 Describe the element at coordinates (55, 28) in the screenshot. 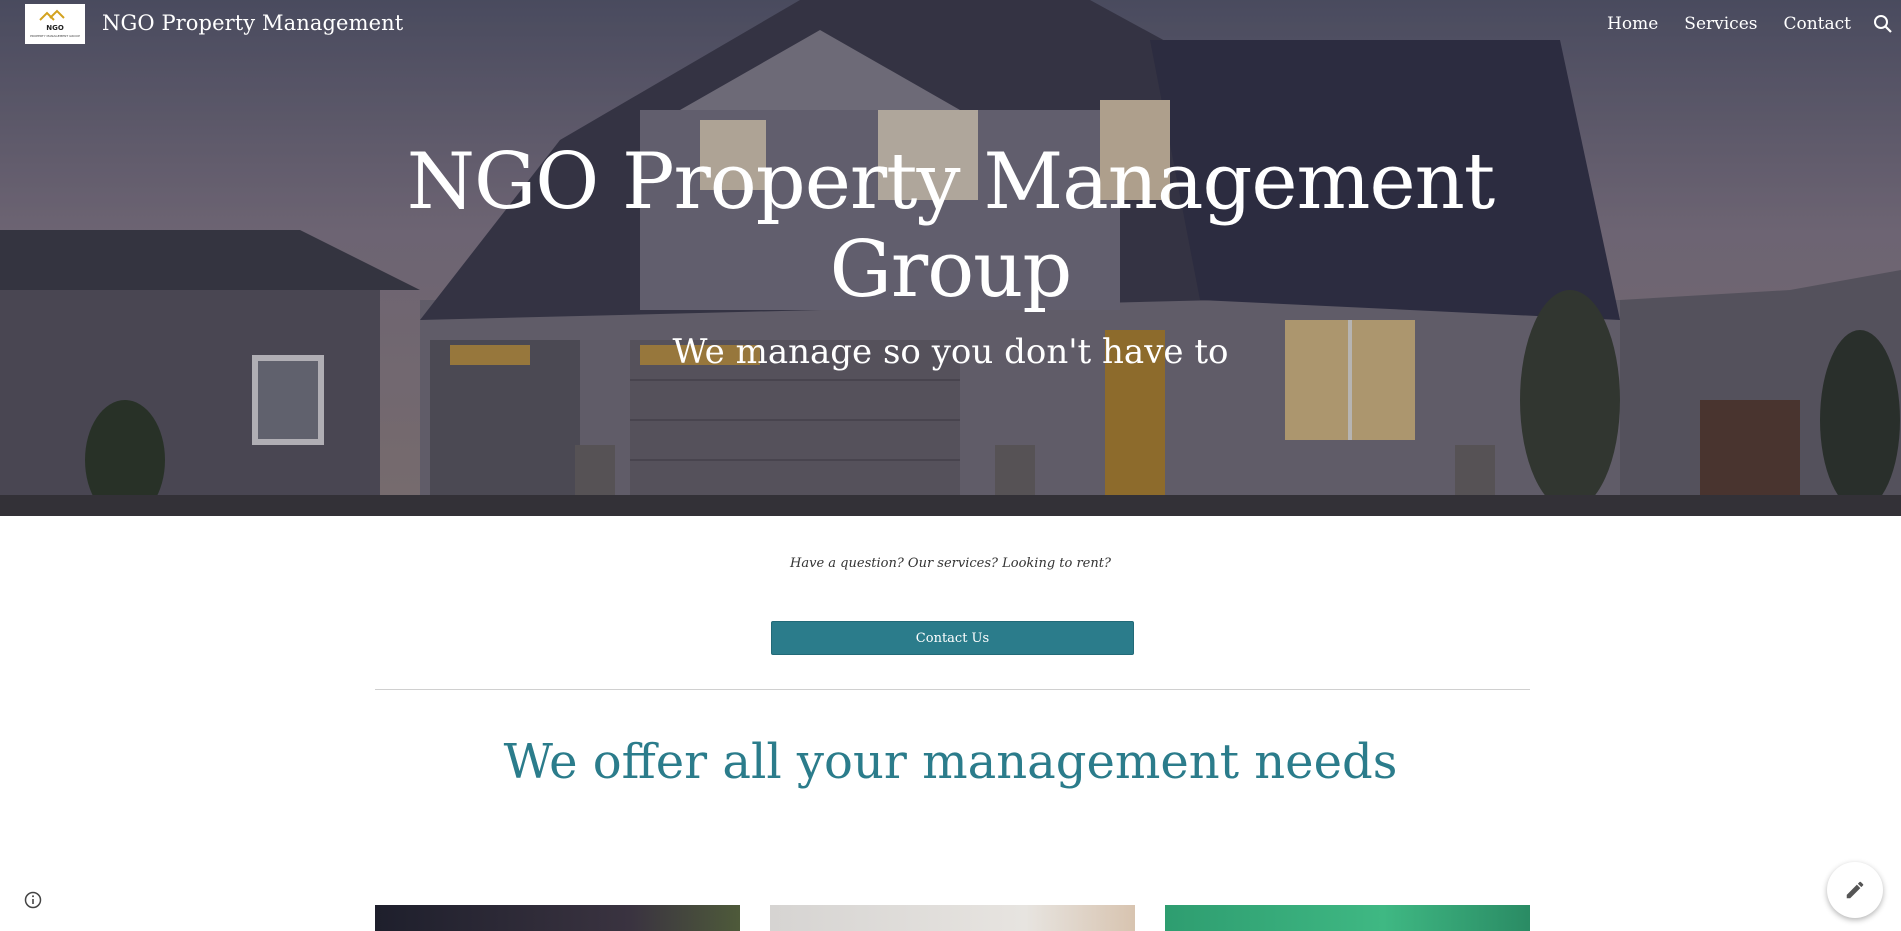

I see `svg-text: NGO` at that location.